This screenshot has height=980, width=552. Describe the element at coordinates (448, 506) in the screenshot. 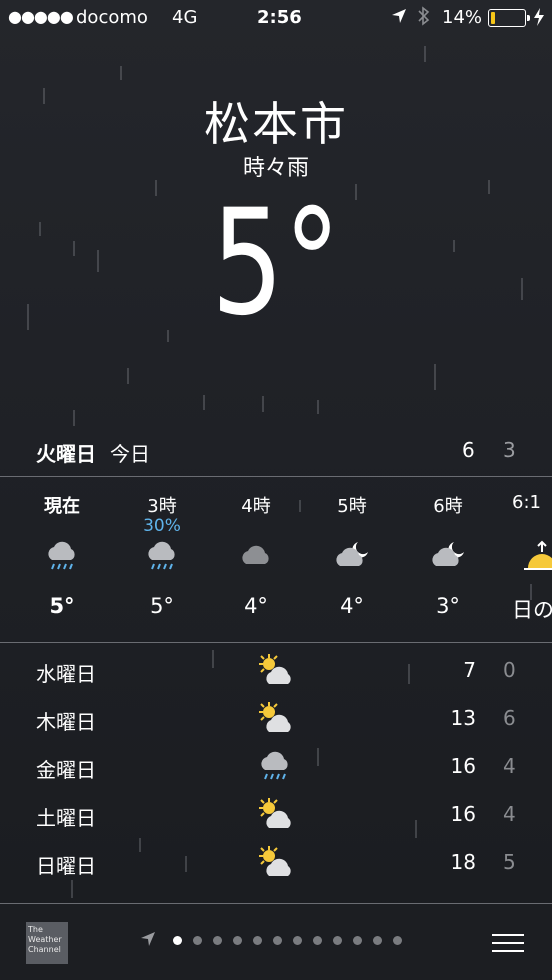

I see `hour-label: 6時` at that location.